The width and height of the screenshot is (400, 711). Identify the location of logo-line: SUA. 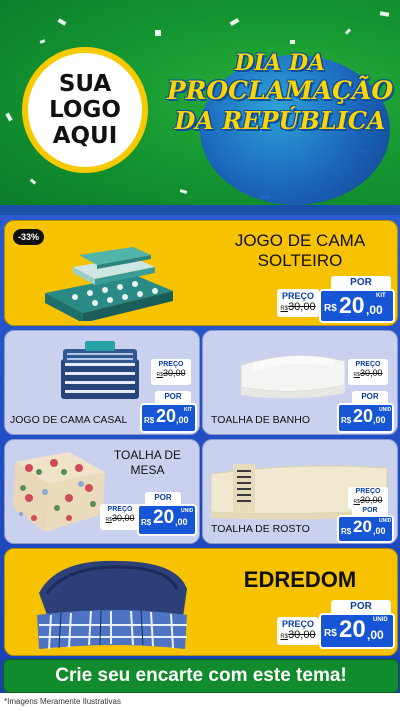
(85, 84).